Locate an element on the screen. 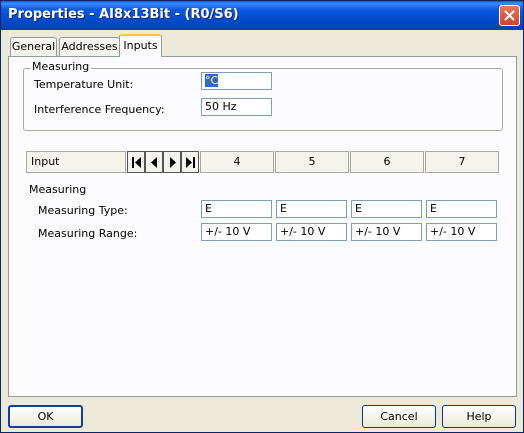  tab-addresses: Addresses is located at coordinates (89, 46).